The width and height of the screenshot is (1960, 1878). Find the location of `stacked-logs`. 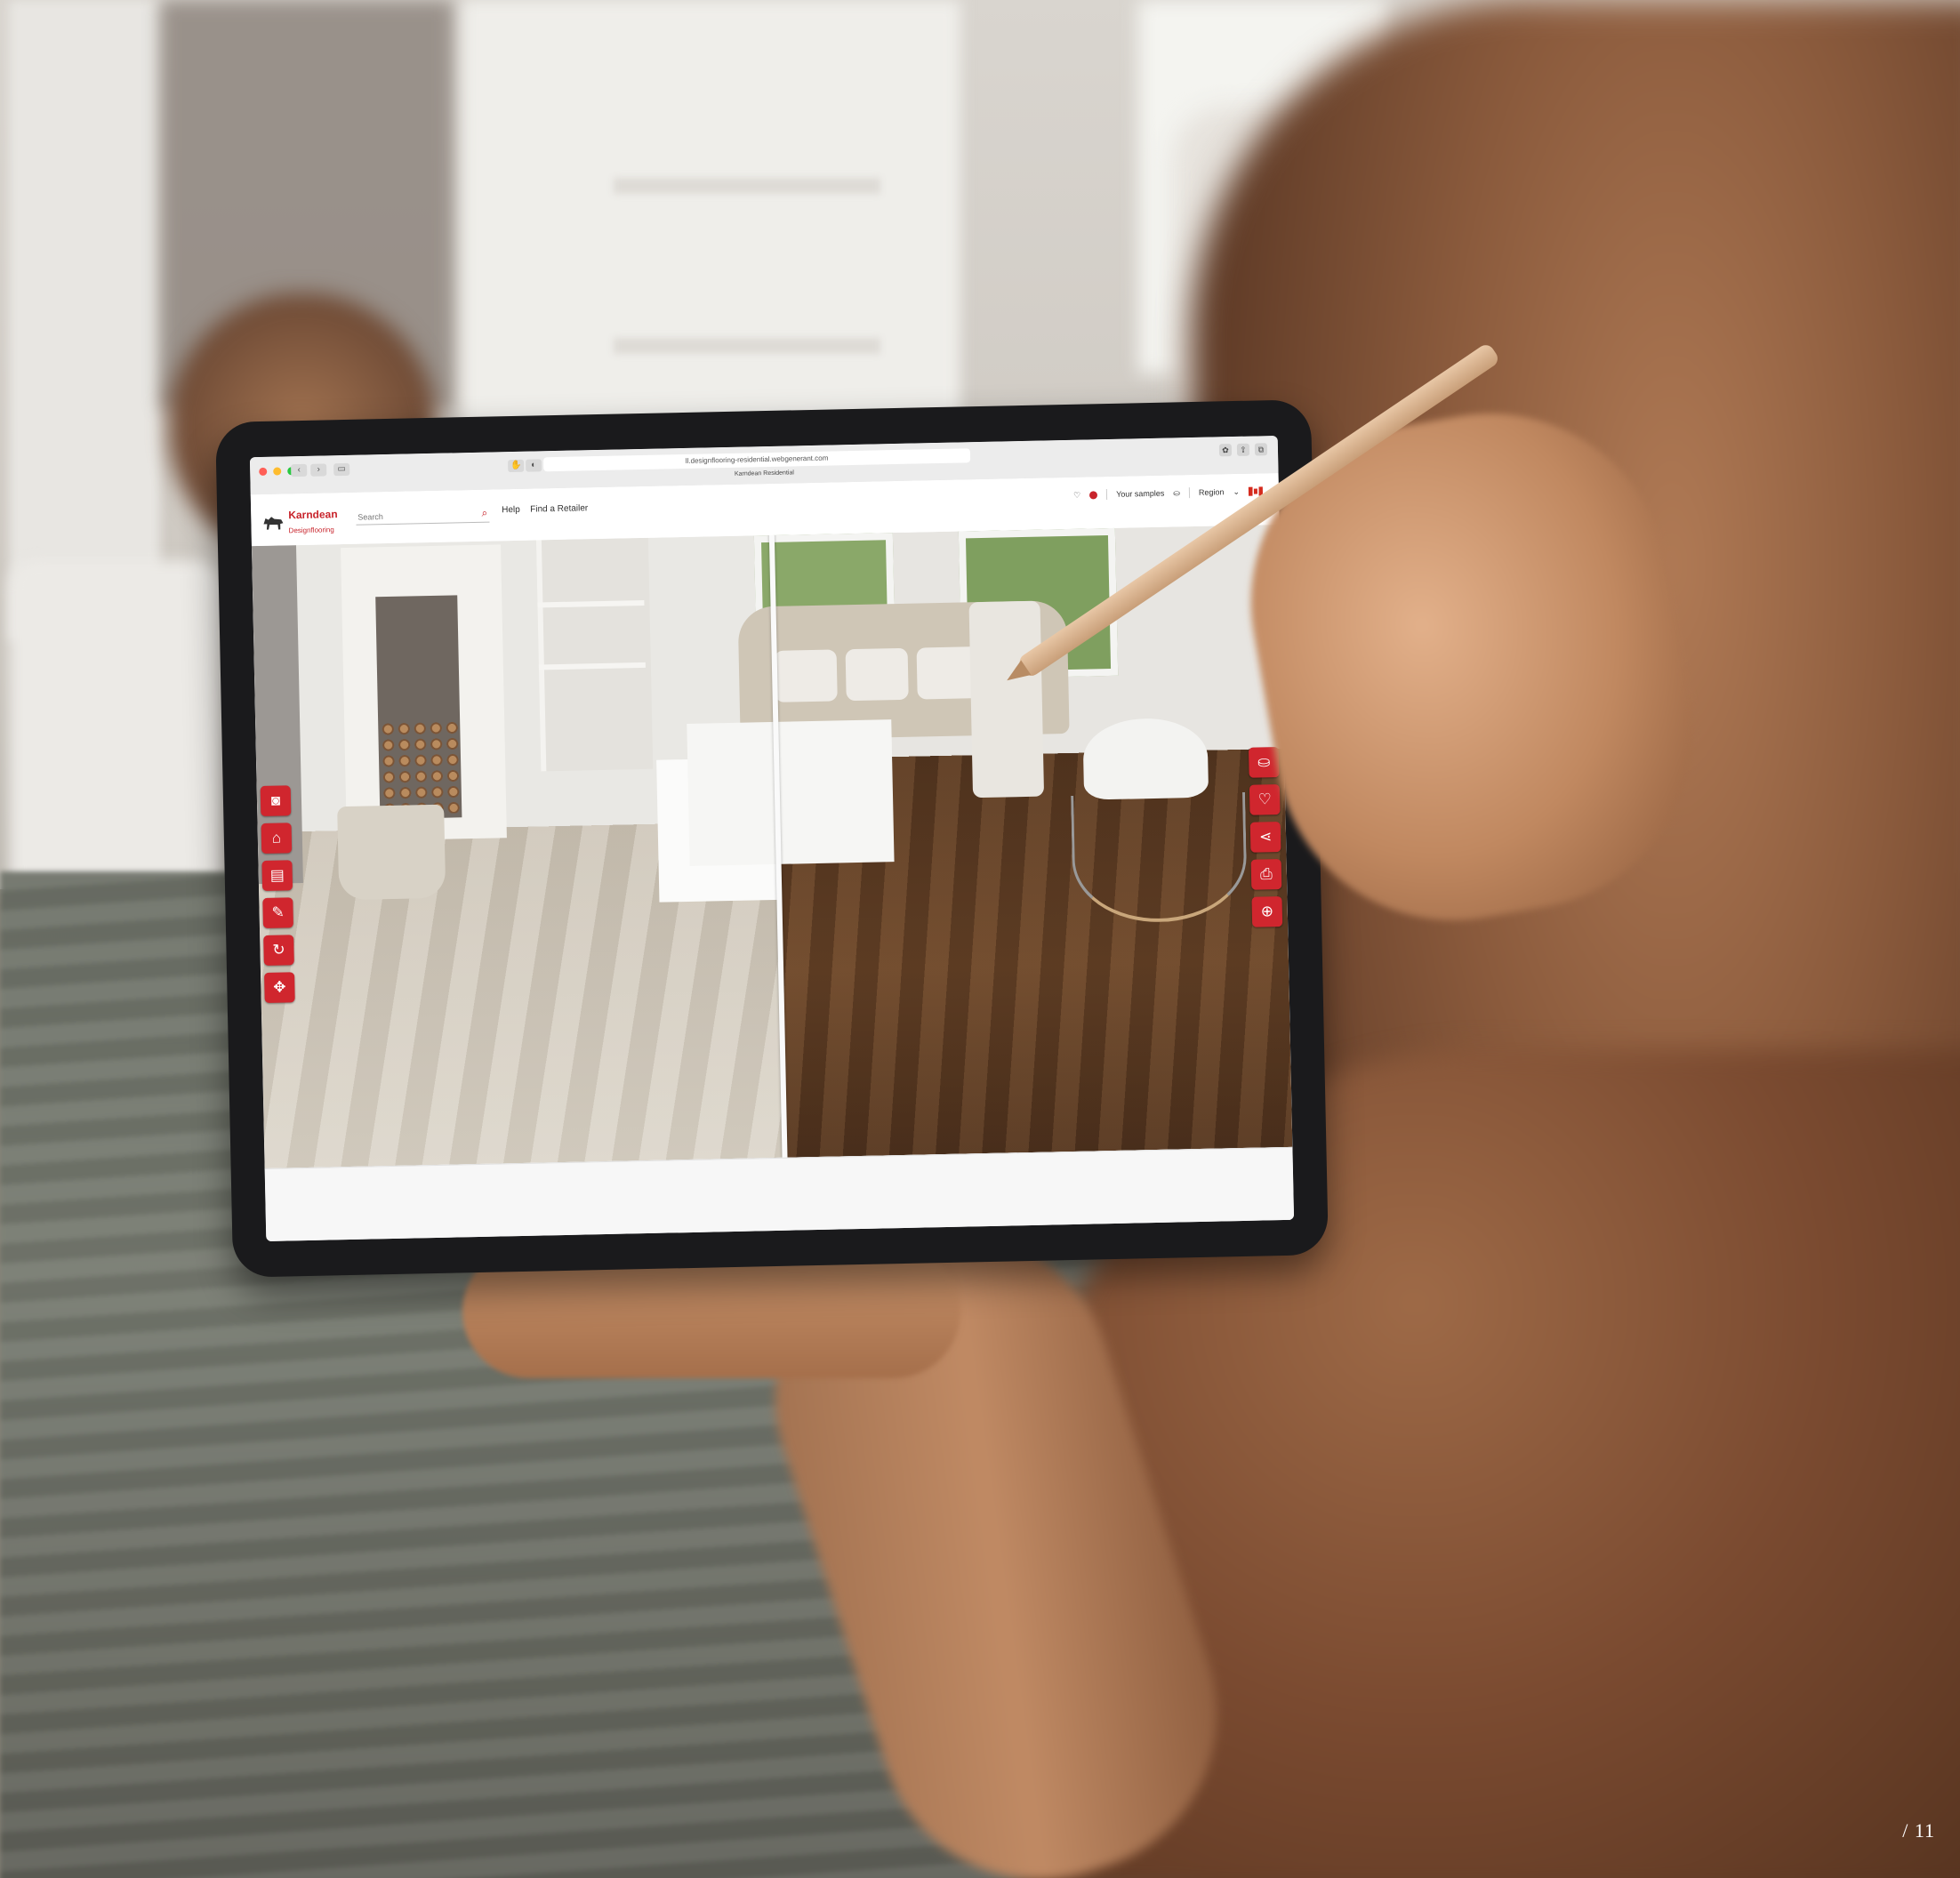

stacked-logs is located at coordinates (421, 767).